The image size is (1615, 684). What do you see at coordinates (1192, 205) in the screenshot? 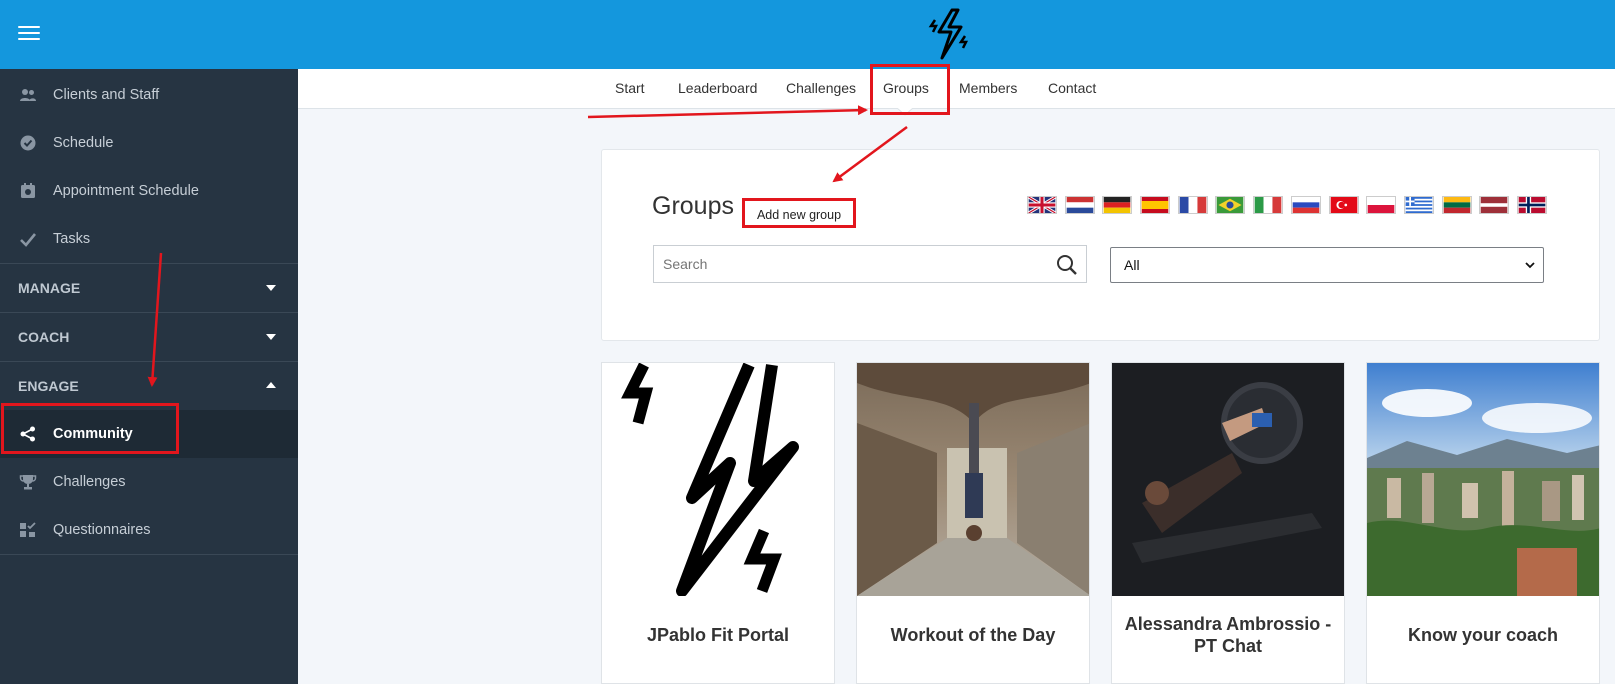
I see `france-flag-icon` at bounding box center [1192, 205].